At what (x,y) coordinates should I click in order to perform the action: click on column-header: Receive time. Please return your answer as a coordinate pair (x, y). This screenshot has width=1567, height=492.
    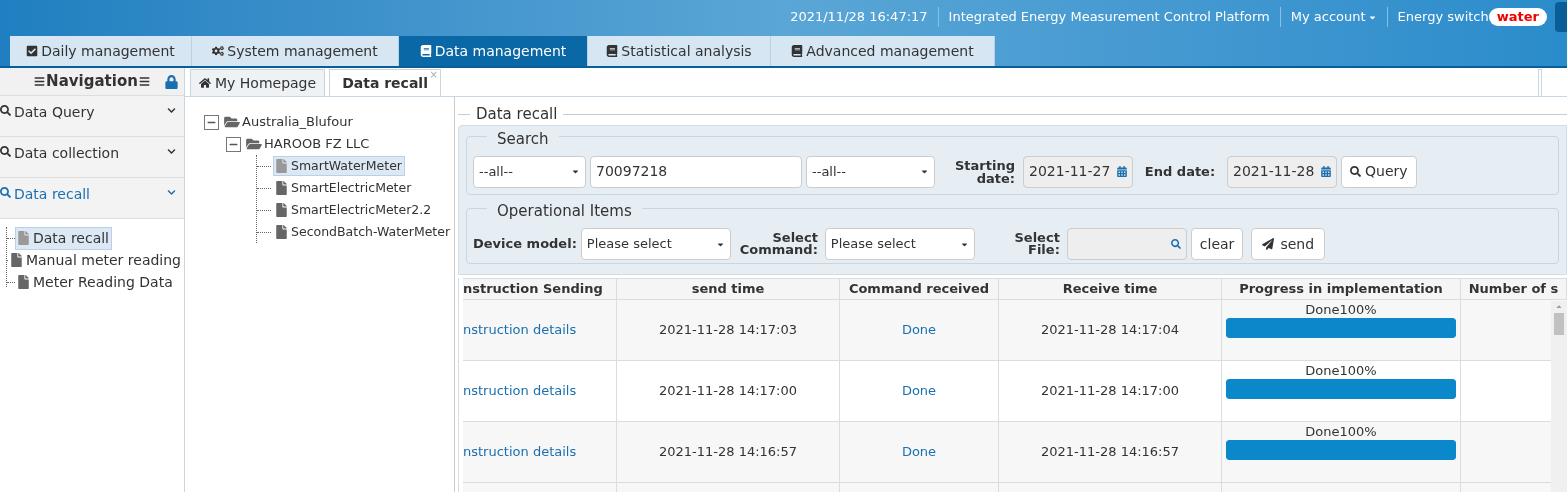
    Looking at the image, I should click on (1110, 289).